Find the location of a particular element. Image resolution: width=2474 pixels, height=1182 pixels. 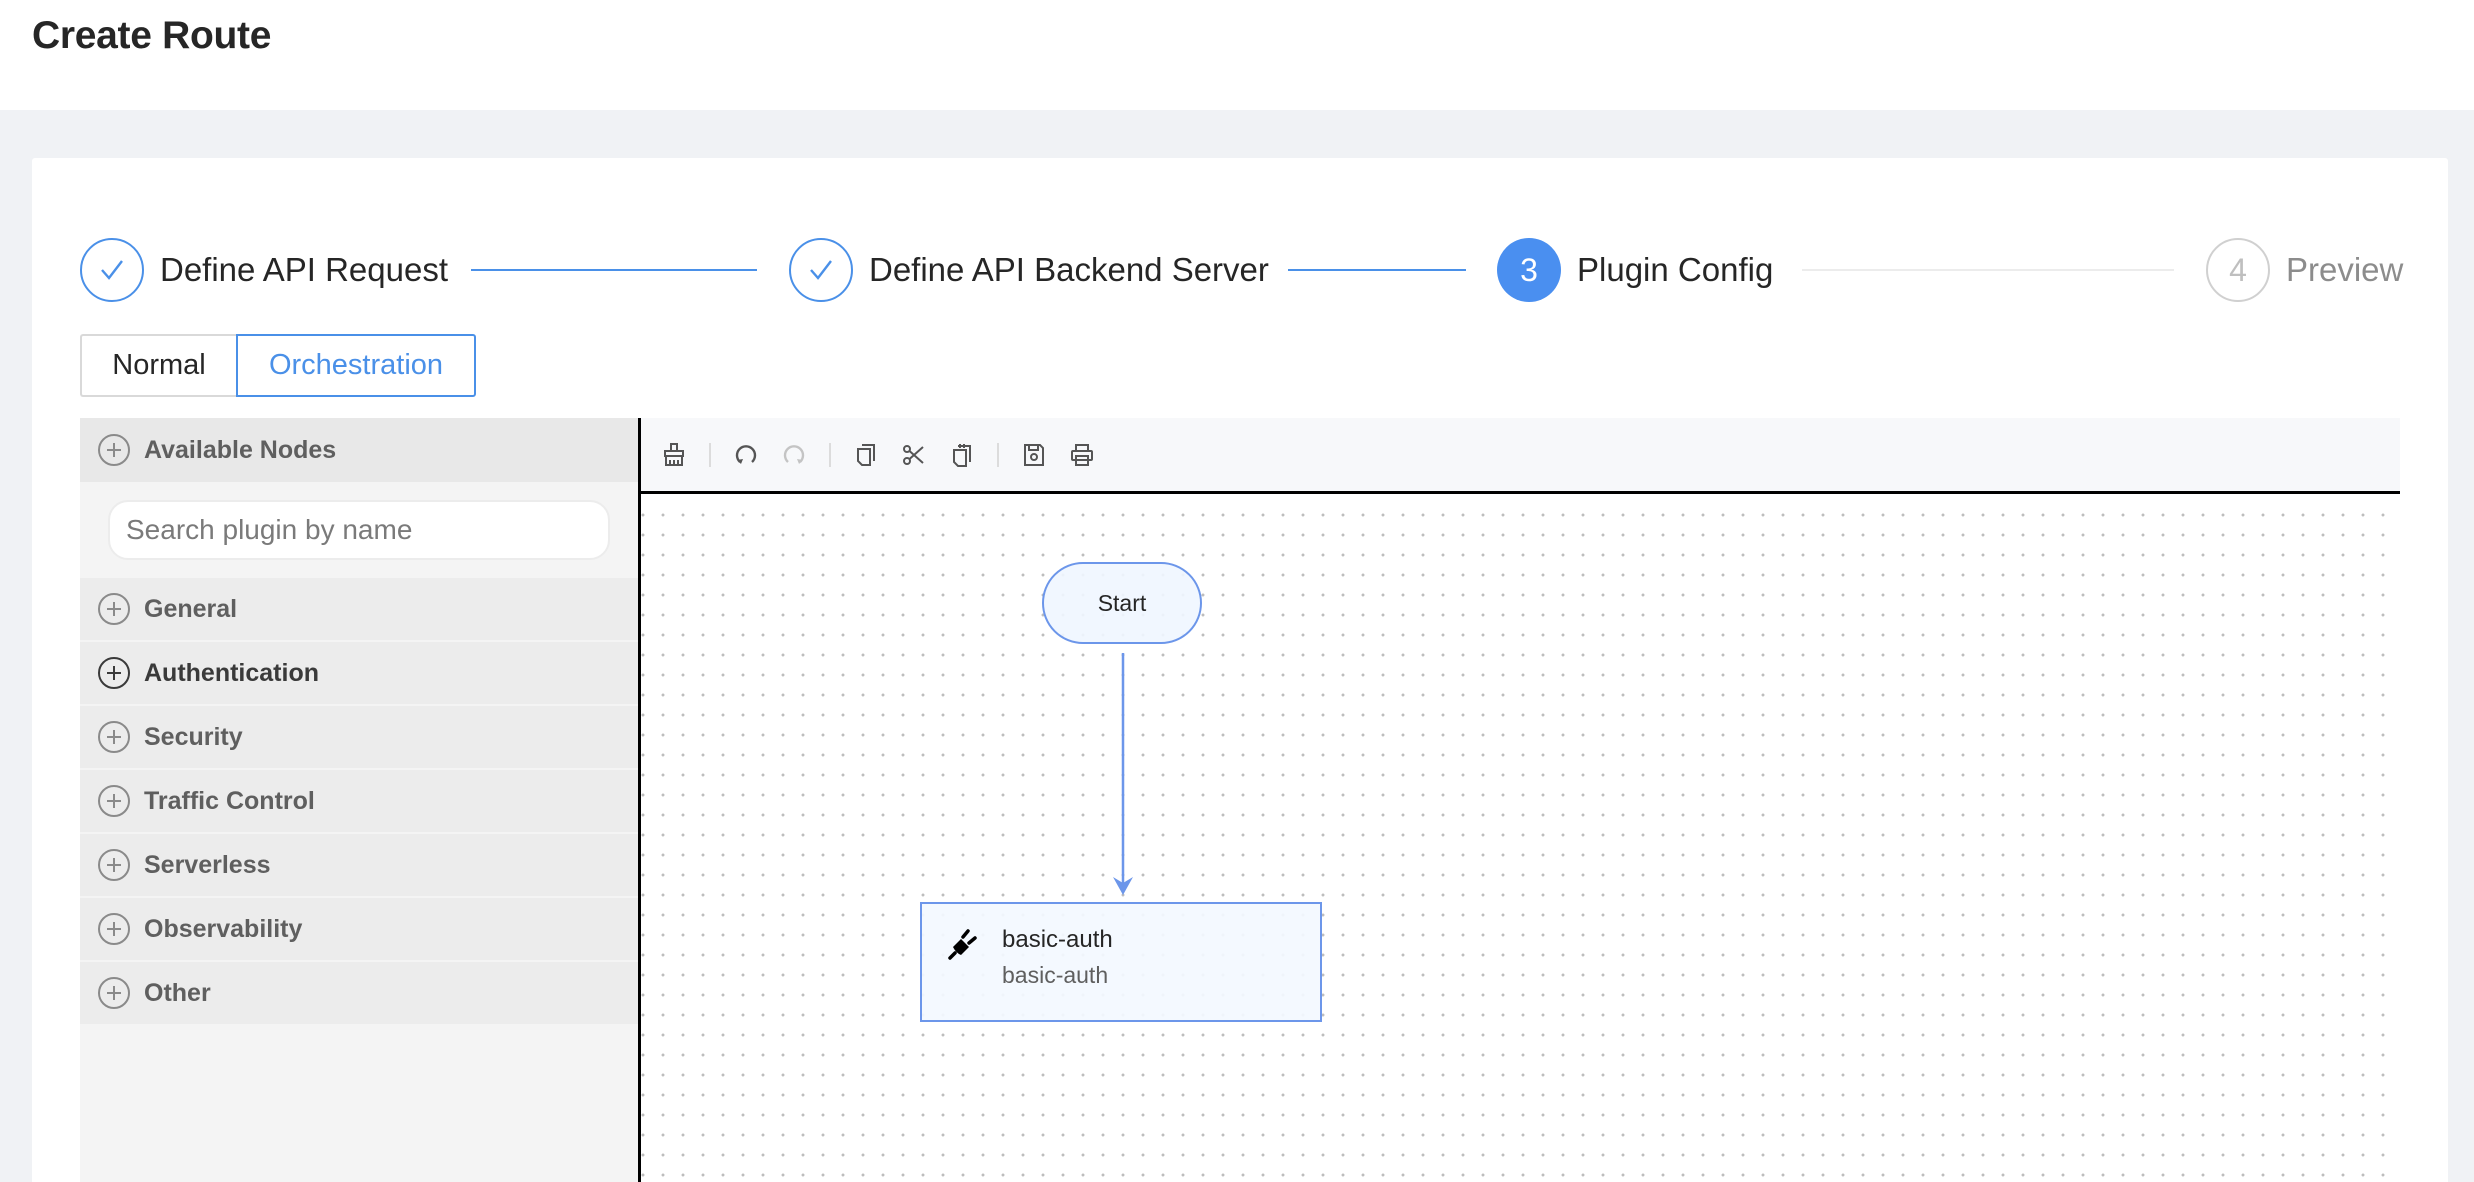

paste-button is located at coordinates (962, 455).